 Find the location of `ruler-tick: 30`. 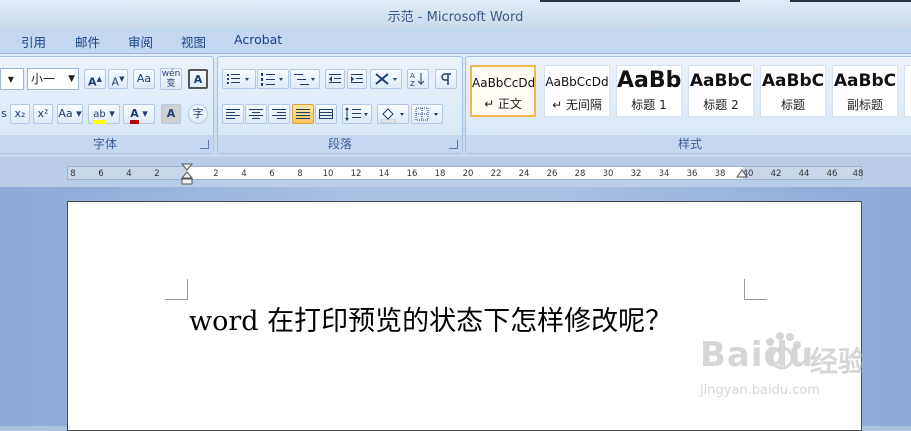

ruler-tick: 30 is located at coordinates (608, 174).